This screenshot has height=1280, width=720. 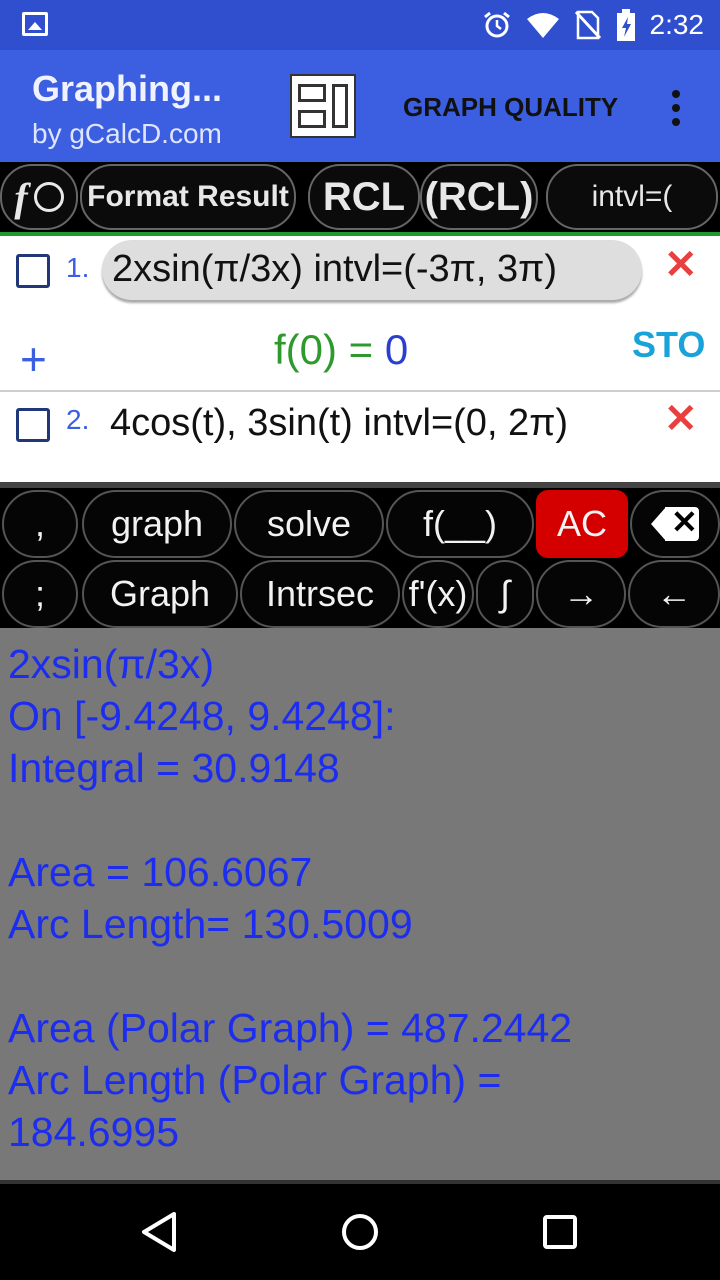 What do you see at coordinates (33, 271) in the screenshot?
I see `function-1-checkbox` at bounding box center [33, 271].